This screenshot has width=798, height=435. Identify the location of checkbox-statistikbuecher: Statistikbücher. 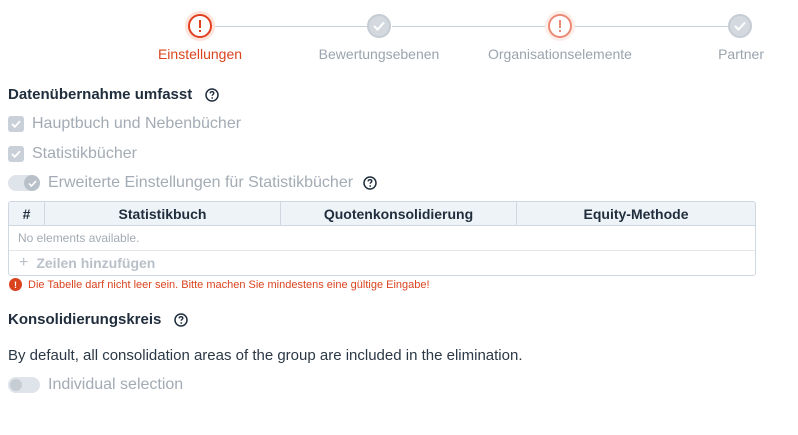
(72, 154).